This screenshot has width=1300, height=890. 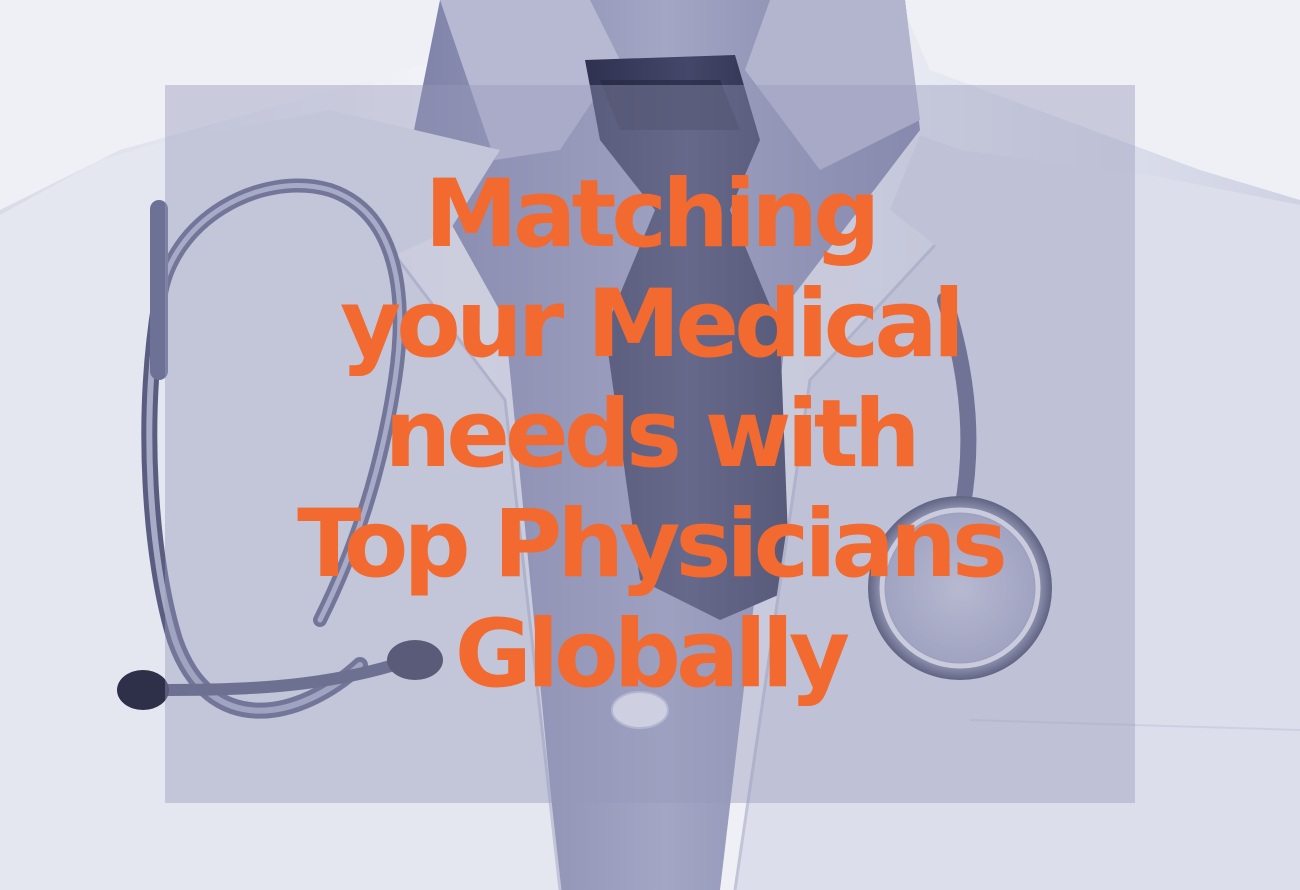 I want to click on headline-line: Top Physicians, so click(x=652, y=544).